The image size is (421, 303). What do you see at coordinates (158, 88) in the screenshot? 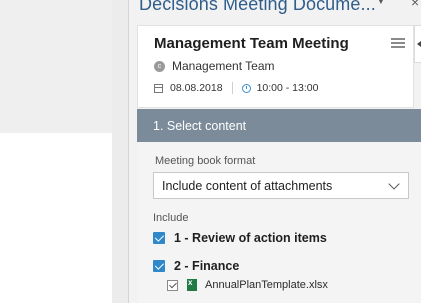
I see `calendar-icon` at bounding box center [158, 88].